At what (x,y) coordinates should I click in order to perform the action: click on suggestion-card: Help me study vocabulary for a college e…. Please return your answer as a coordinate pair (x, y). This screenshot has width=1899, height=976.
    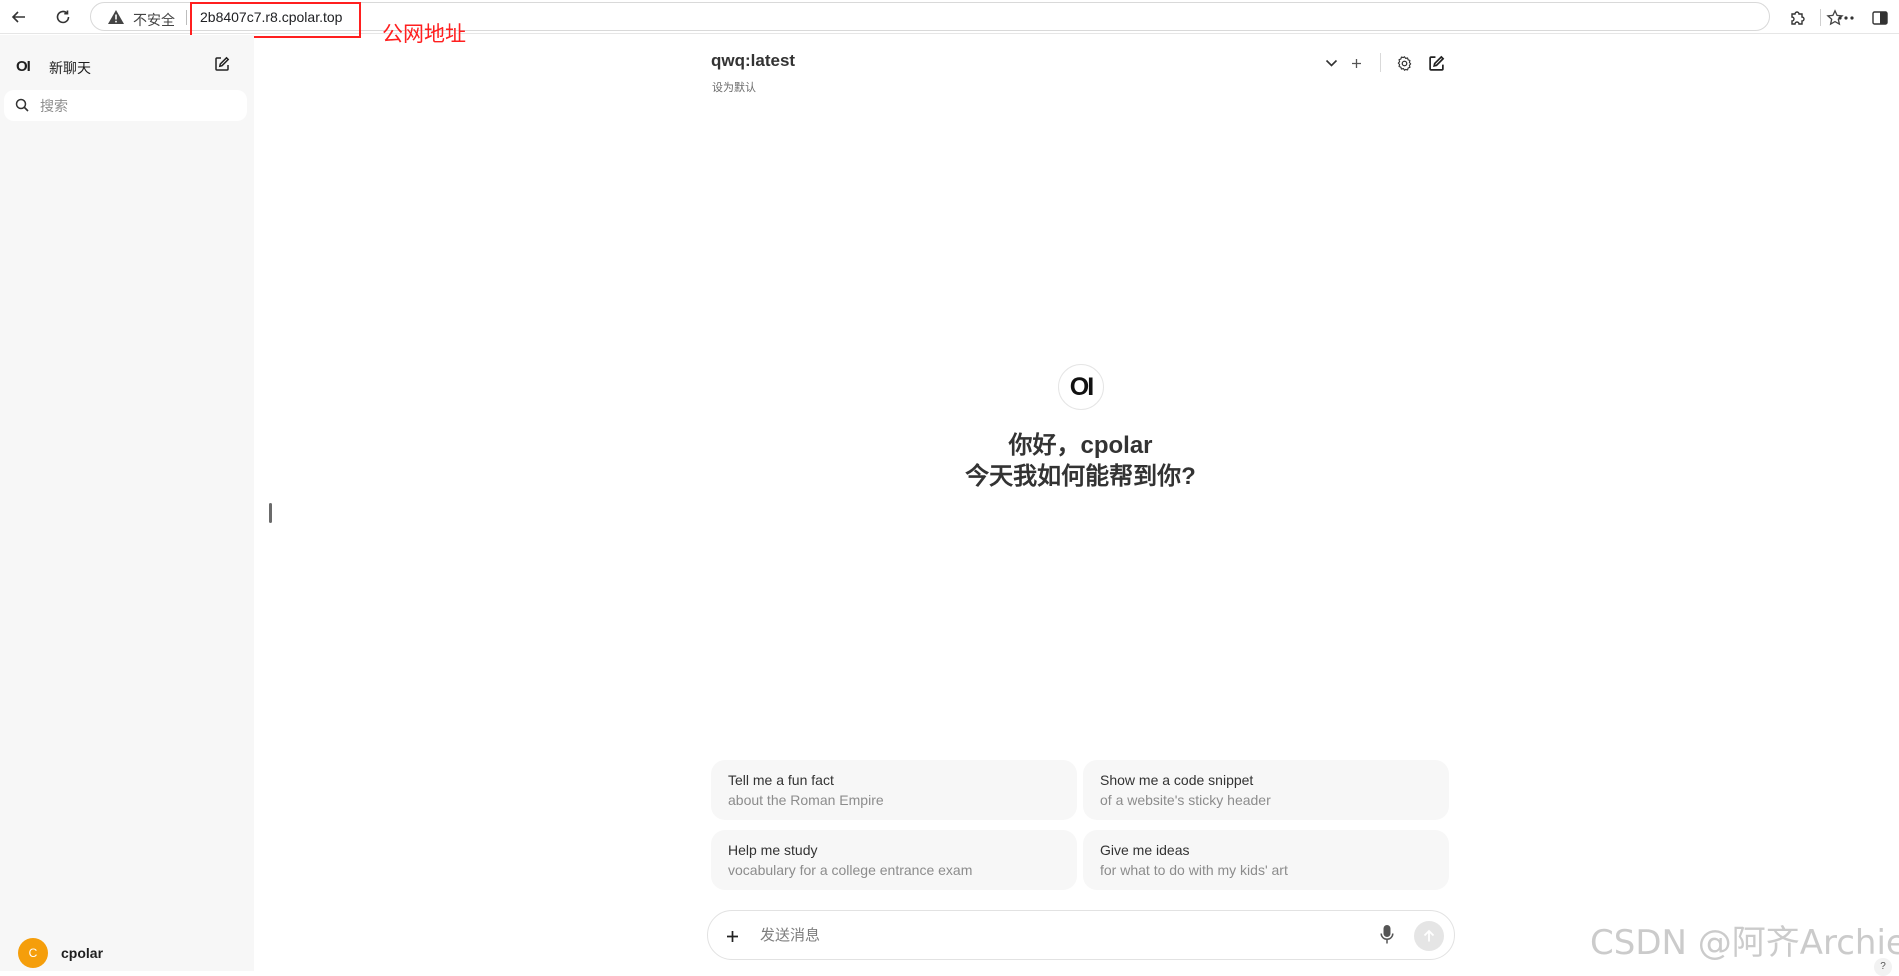
    Looking at the image, I should click on (894, 860).